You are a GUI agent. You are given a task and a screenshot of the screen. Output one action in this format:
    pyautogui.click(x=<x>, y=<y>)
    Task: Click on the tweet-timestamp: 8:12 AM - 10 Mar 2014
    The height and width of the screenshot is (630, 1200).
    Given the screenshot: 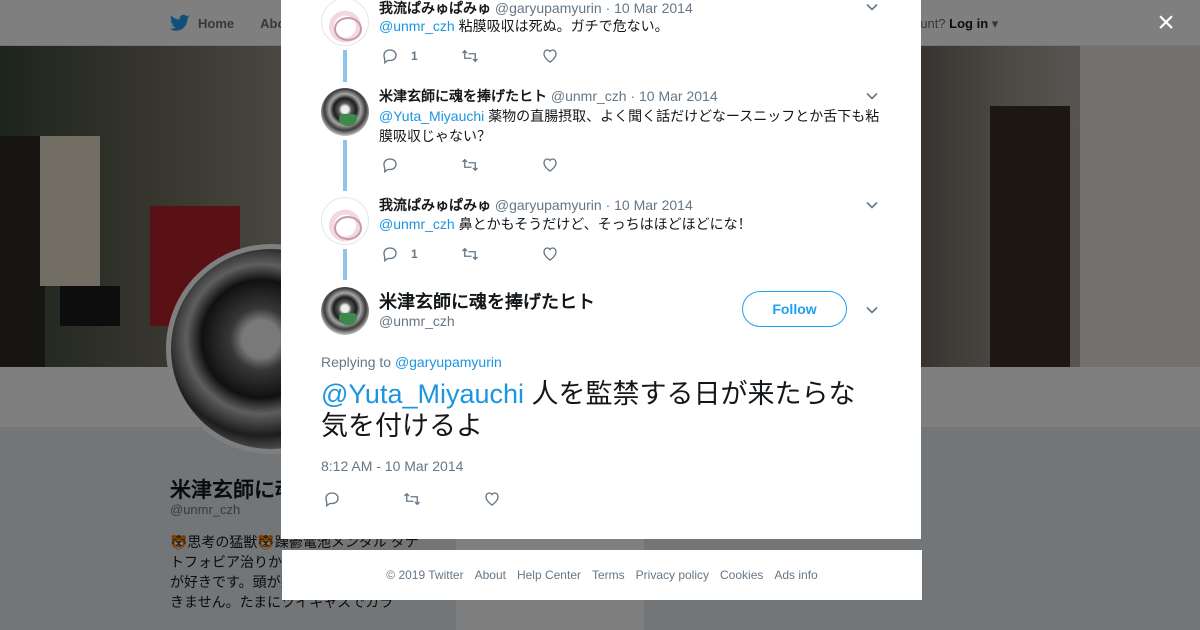 What is the action you would take?
    pyautogui.click(x=392, y=466)
    